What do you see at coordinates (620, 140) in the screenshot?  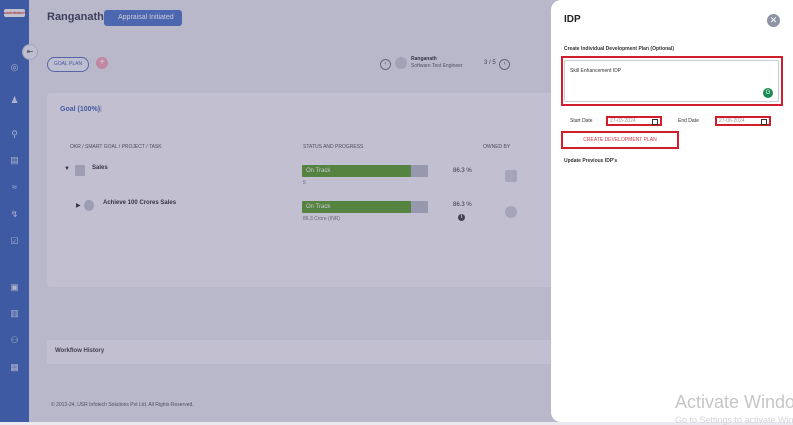 I see `create-development-plan-button: CREATE DEVELOPMENT PLAN` at bounding box center [620, 140].